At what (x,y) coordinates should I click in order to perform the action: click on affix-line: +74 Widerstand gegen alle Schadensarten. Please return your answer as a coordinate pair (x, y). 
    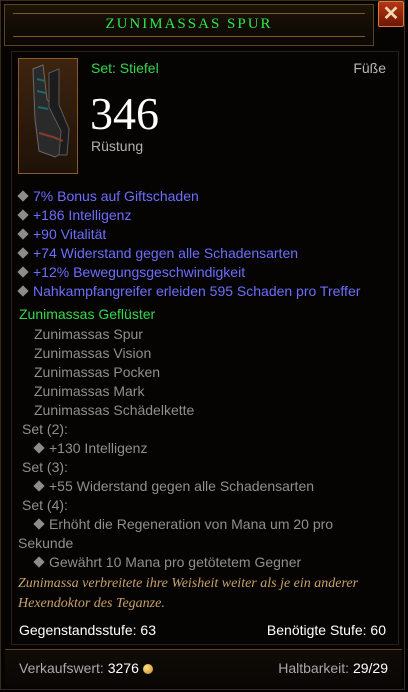
    Looking at the image, I should click on (157, 254).